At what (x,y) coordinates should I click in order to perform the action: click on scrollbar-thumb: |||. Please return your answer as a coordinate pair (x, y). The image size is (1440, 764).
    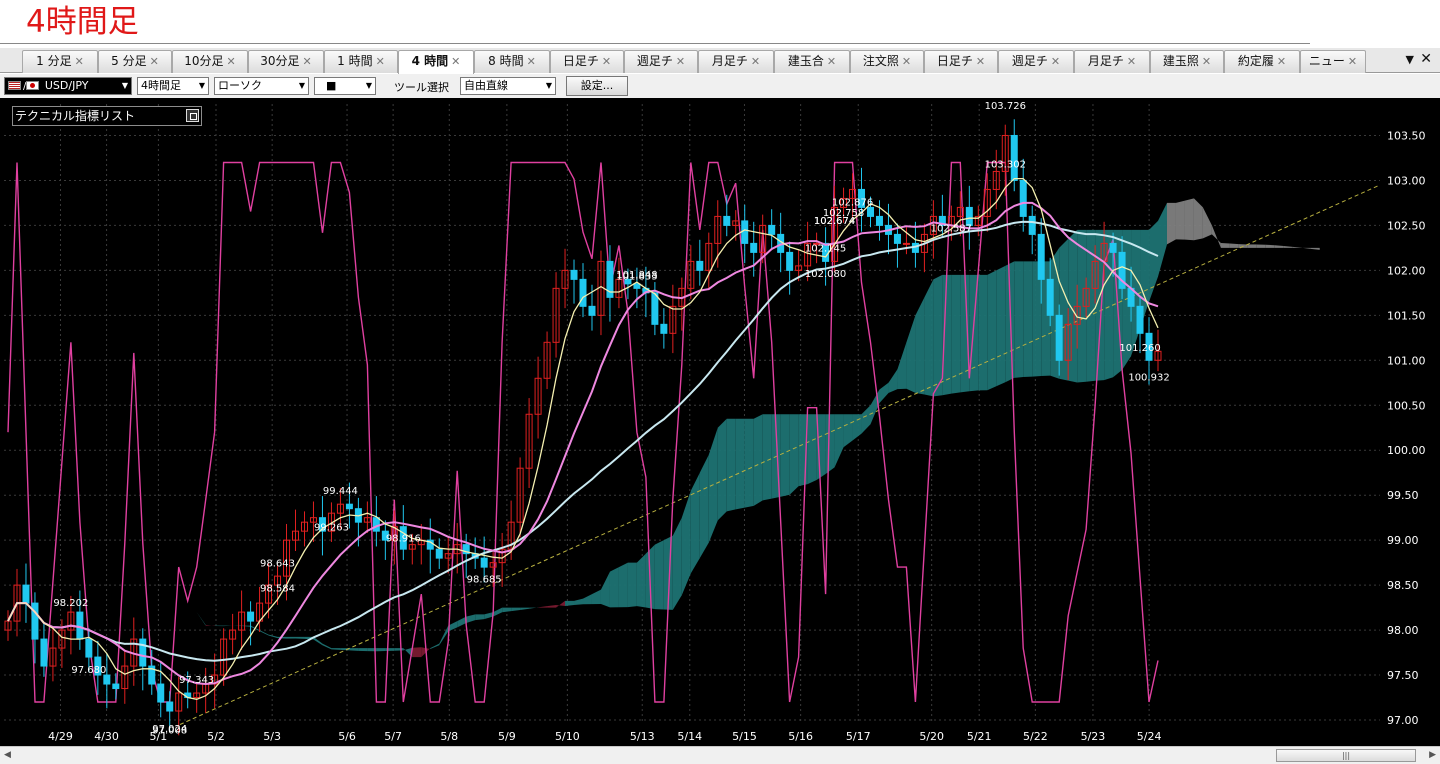
    Looking at the image, I should click on (1346, 755).